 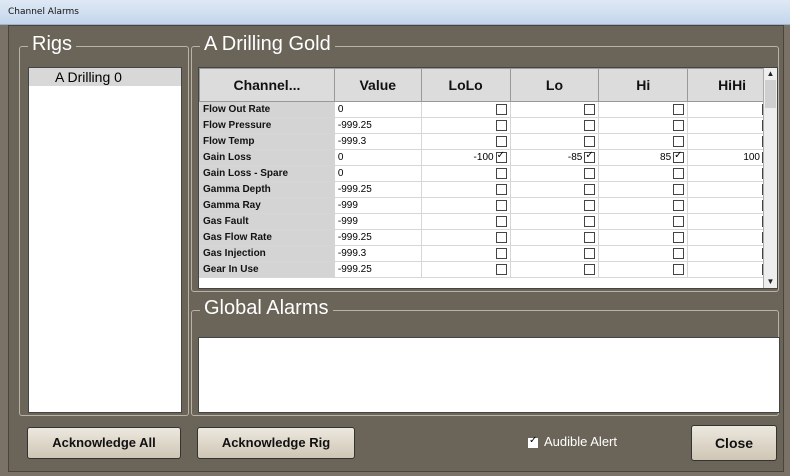 I want to click on channel-name-cell: Gas Injection, so click(x=267, y=253).